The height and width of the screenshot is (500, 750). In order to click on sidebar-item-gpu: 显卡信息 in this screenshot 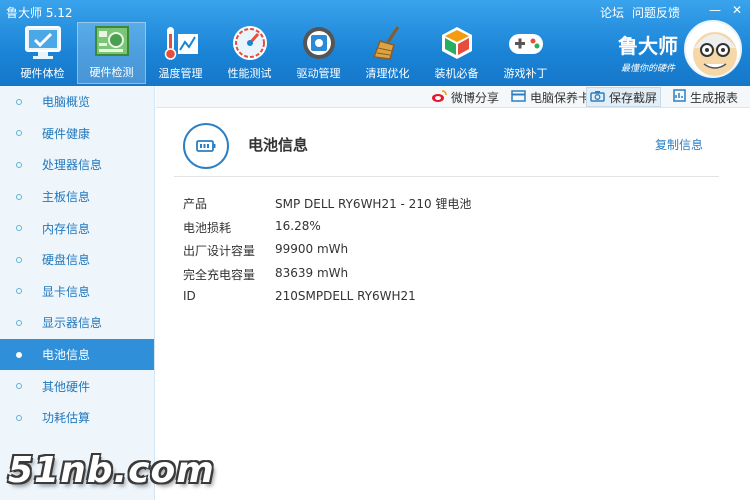, I will do `click(77, 292)`.